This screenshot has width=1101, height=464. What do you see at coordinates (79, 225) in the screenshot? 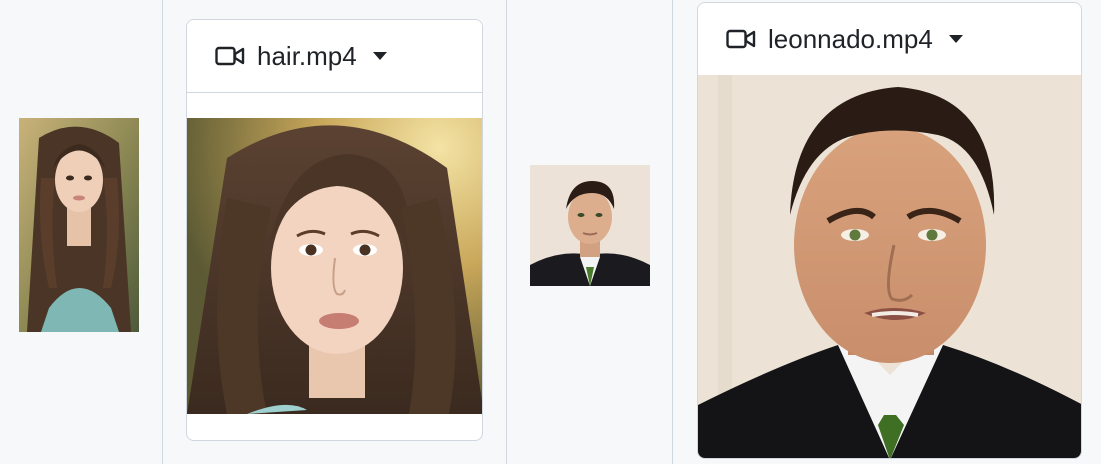
I see `source-image-girl` at bounding box center [79, 225].